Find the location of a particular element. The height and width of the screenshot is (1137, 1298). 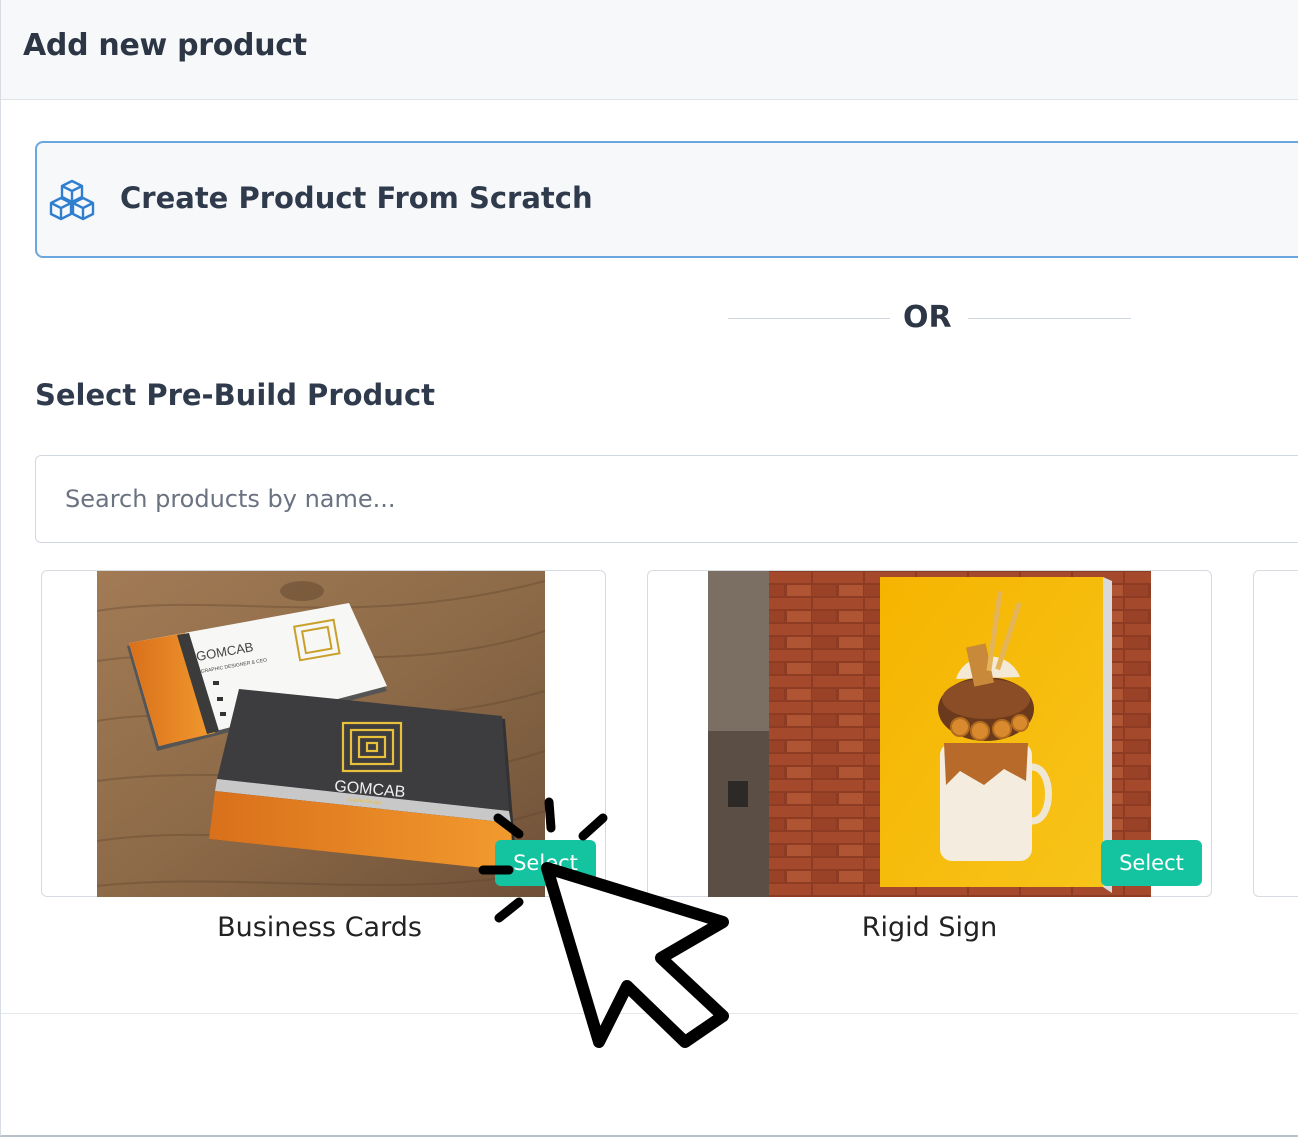

modal-header: Add new product is located at coordinates (649, 50).